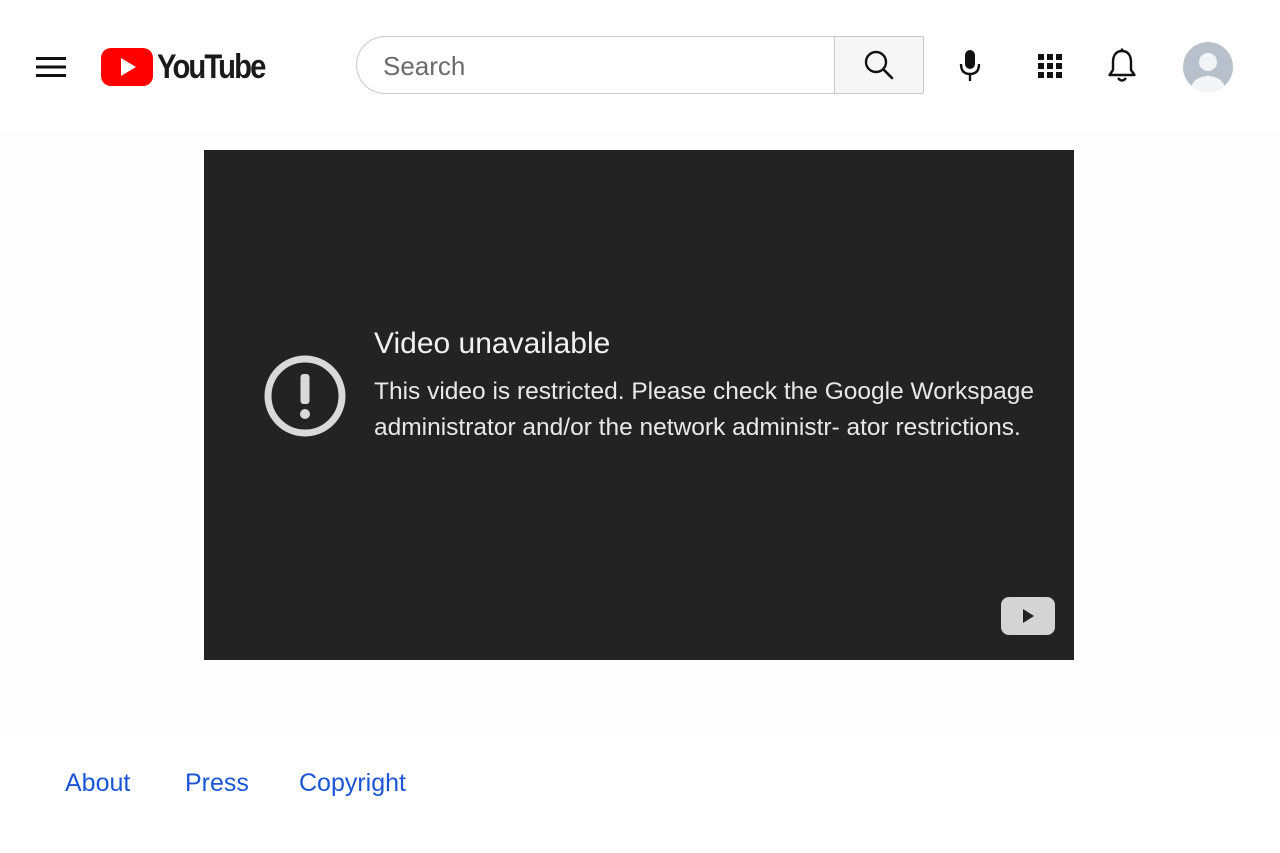  I want to click on microphone-icon, so click(970, 65).